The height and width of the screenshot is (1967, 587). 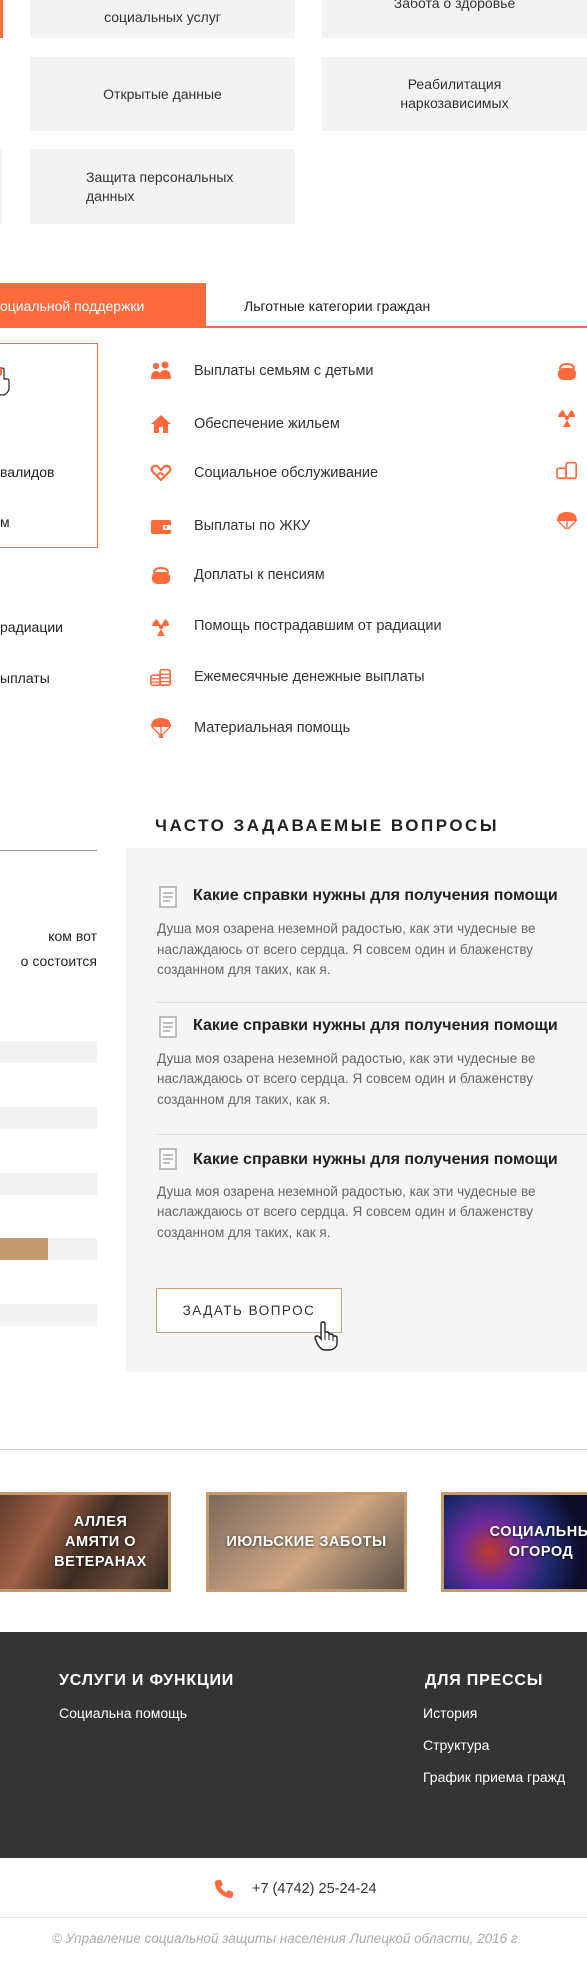 What do you see at coordinates (72, 936) in the screenshot?
I see `poll-line: ком вот` at bounding box center [72, 936].